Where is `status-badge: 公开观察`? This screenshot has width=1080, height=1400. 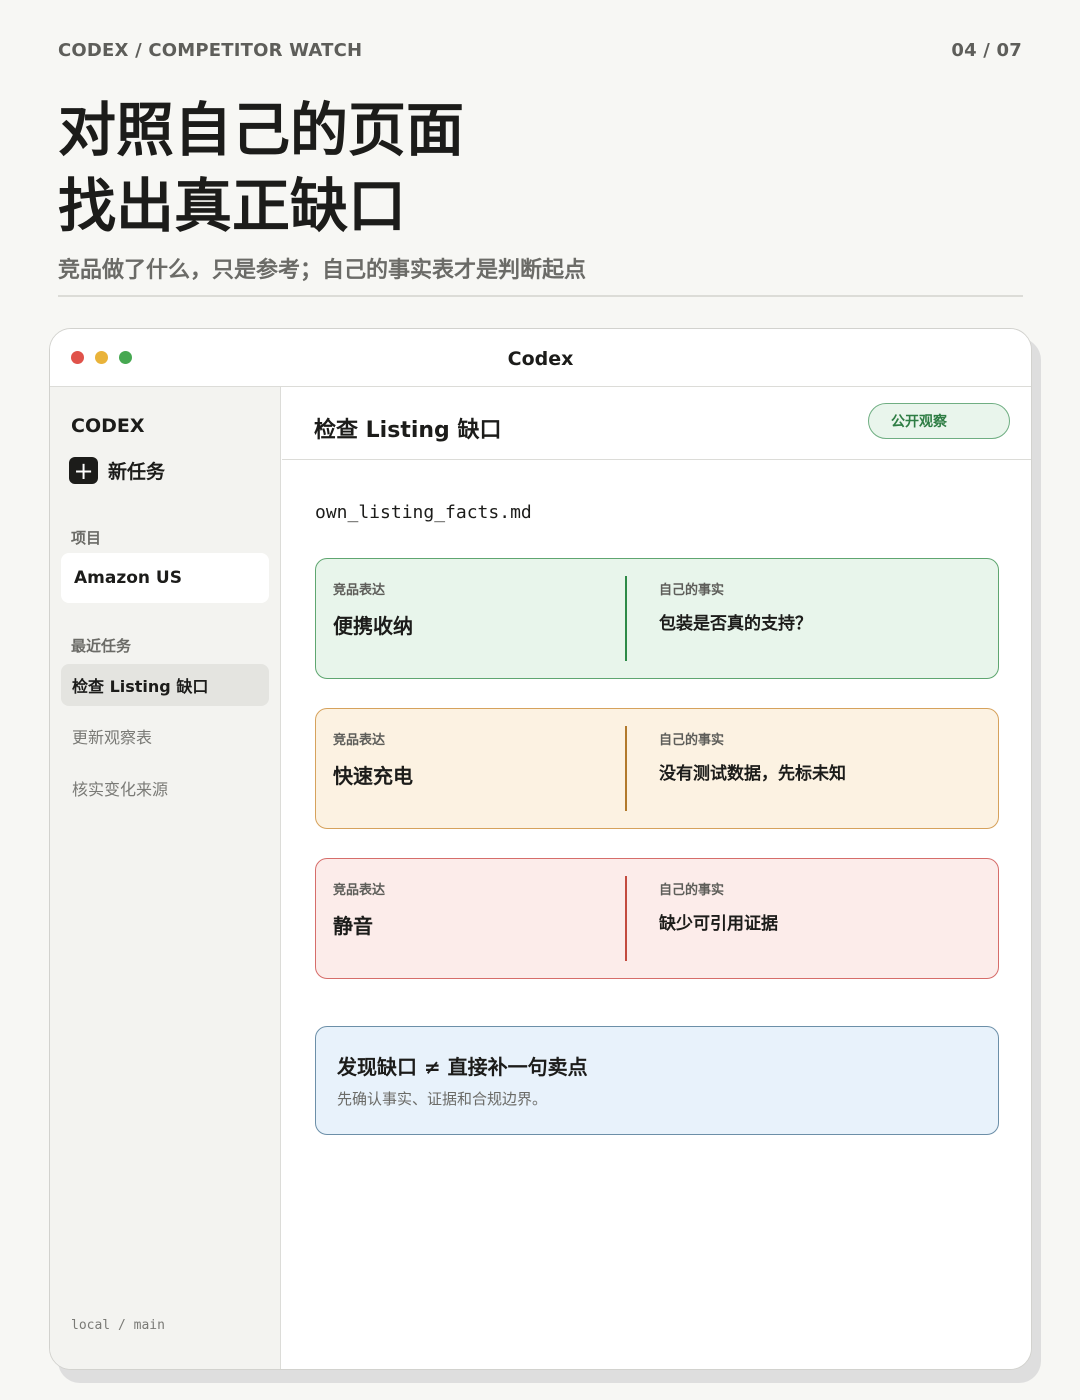 status-badge: 公开观察 is located at coordinates (939, 421).